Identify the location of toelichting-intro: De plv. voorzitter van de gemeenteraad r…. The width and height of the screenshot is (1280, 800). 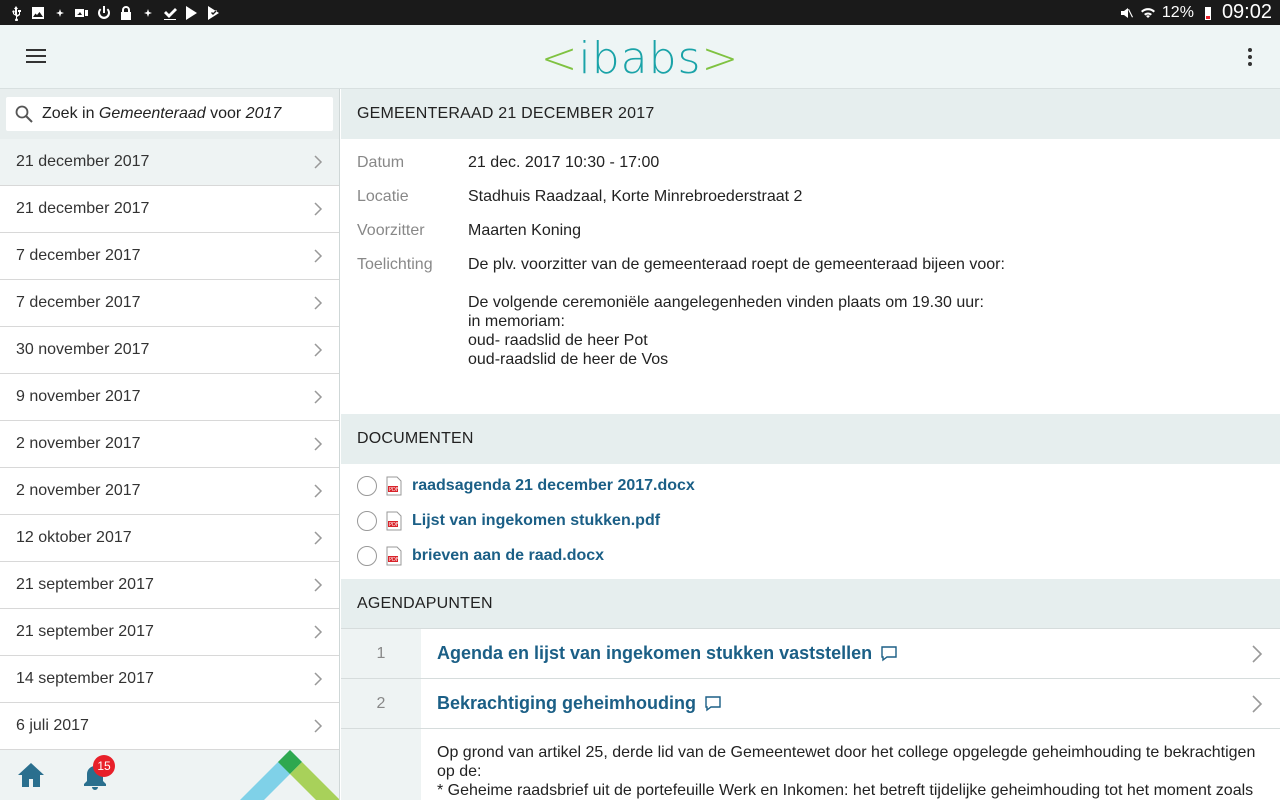
(736, 264).